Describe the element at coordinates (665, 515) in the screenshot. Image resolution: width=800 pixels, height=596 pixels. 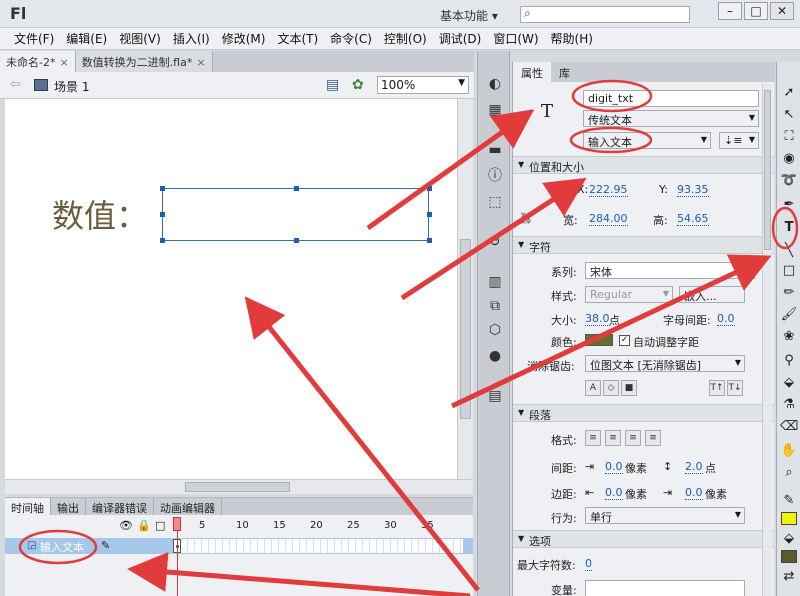
I see `behavior-select: 单行 ▼` at that location.